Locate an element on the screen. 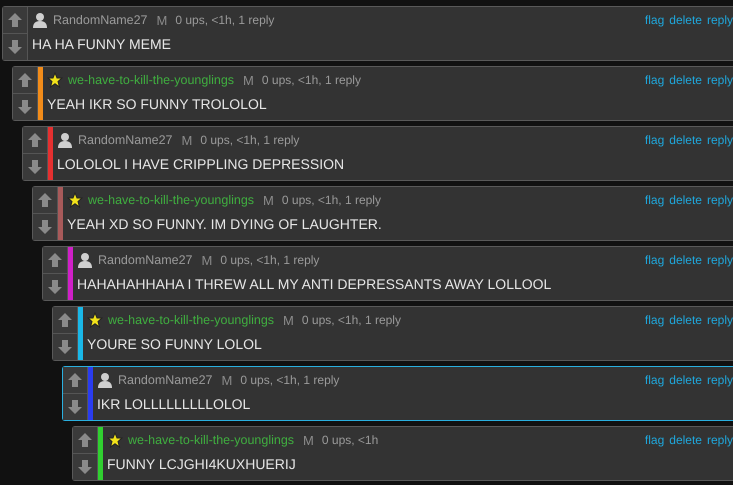 This screenshot has width=733, height=485. comment-text: YEAH XD SO FUNNY. IM DYING OF LAUGHTER. is located at coordinates (225, 224).